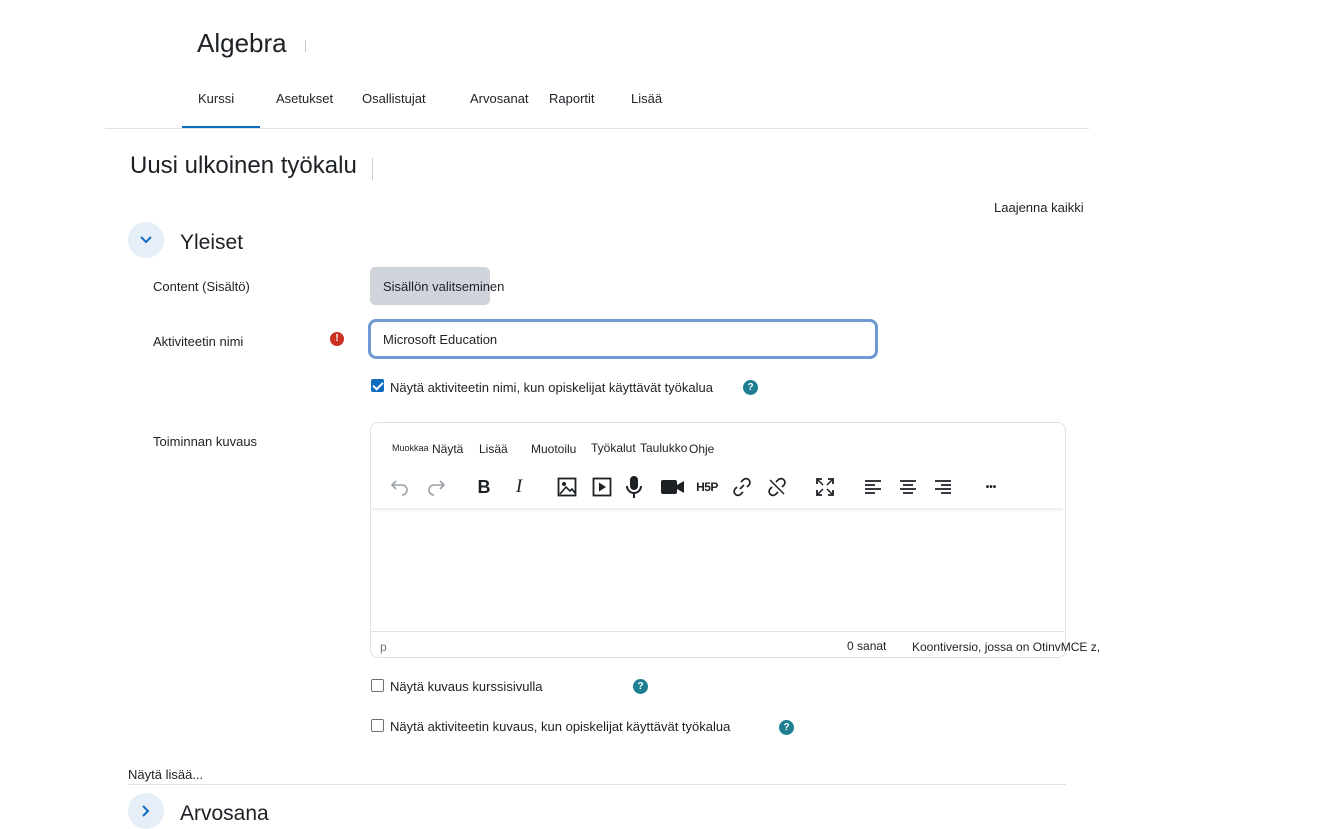 This screenshot has height=829, width=1324. I want to click on menu-nayta: Näytä, so click(447, 449).